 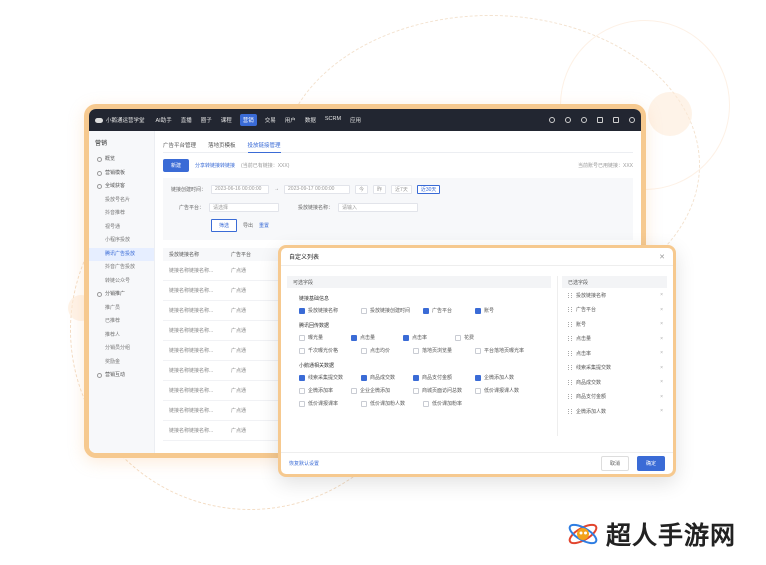 I want to click on cancel-button: 取消, so click(x=614, y=463).